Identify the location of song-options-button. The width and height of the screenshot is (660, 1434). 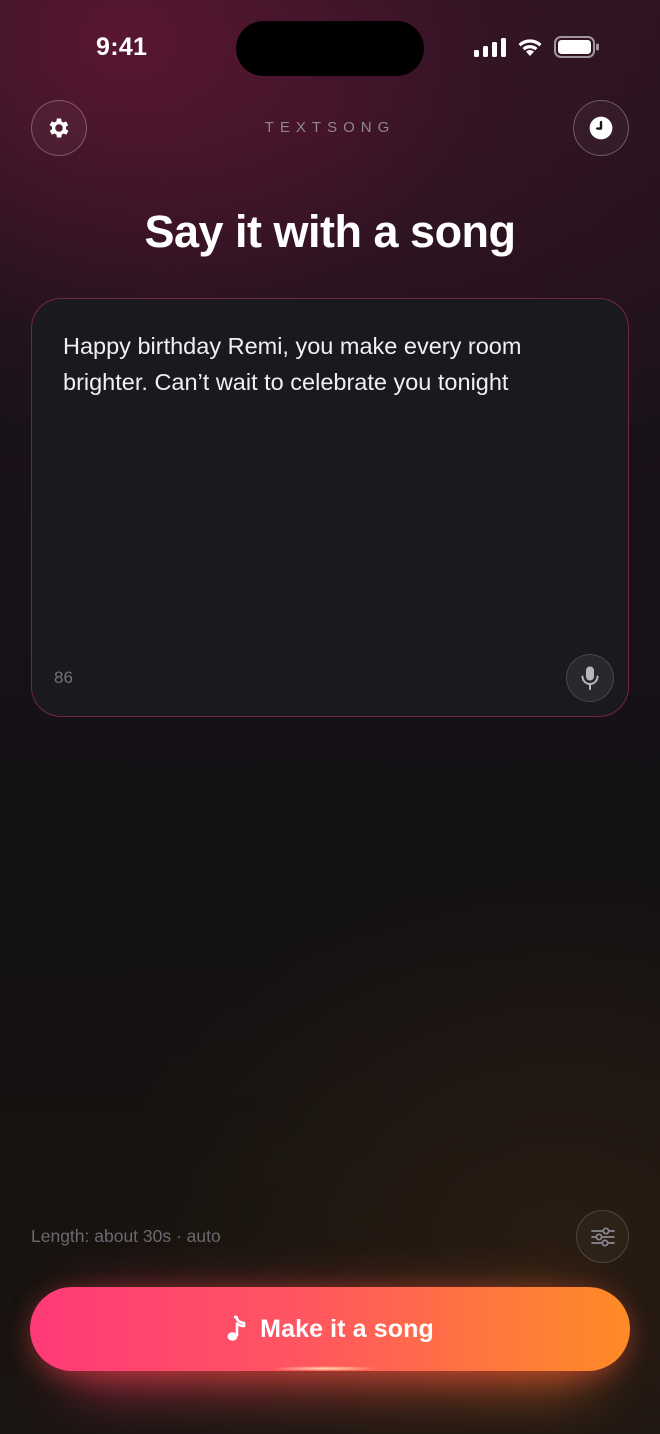
(602, 1236).